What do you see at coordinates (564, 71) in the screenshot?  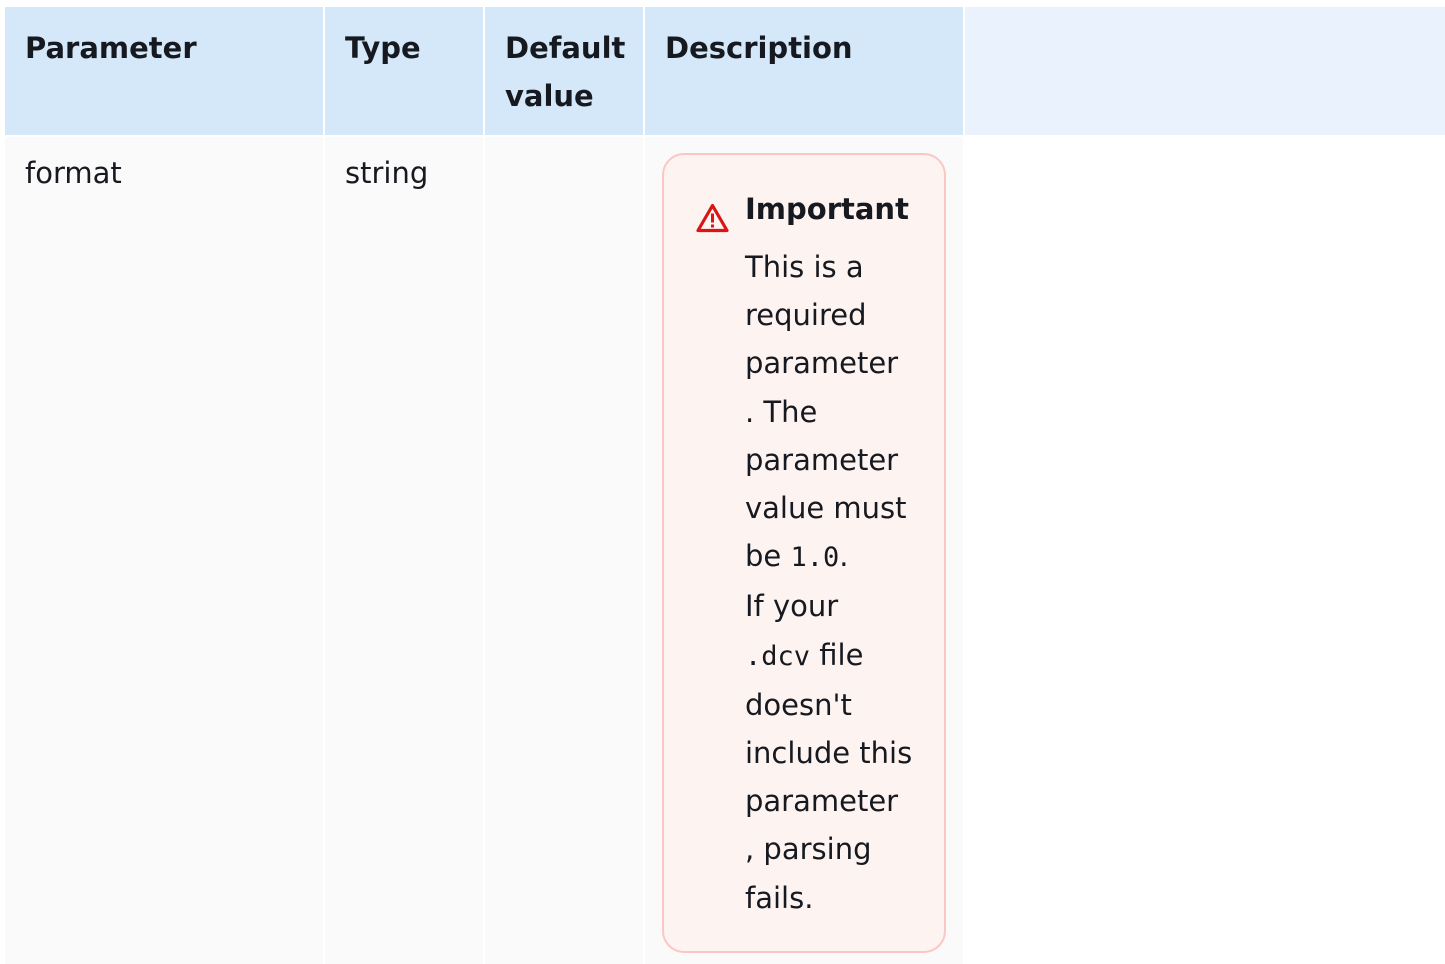 I see `header-default-value: Default value` at bounding box center [564, 71].